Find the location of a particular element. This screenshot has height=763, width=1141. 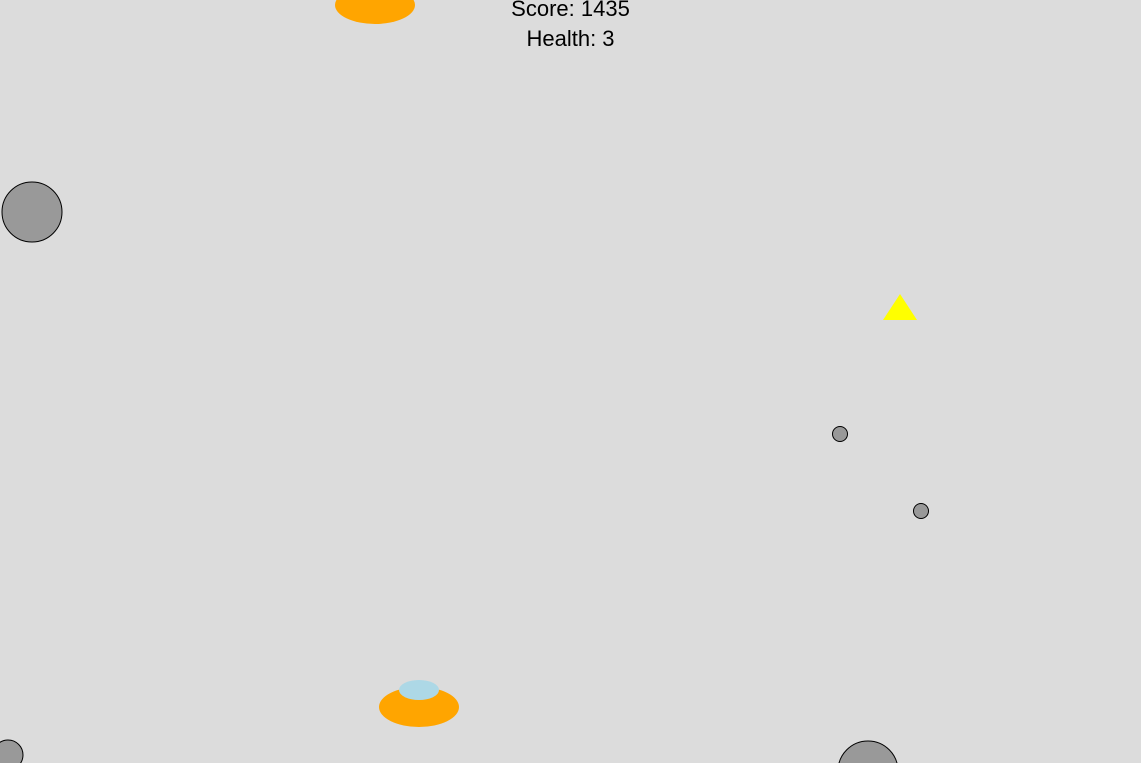

asteroid-medium is located at coordinates (12, 751).